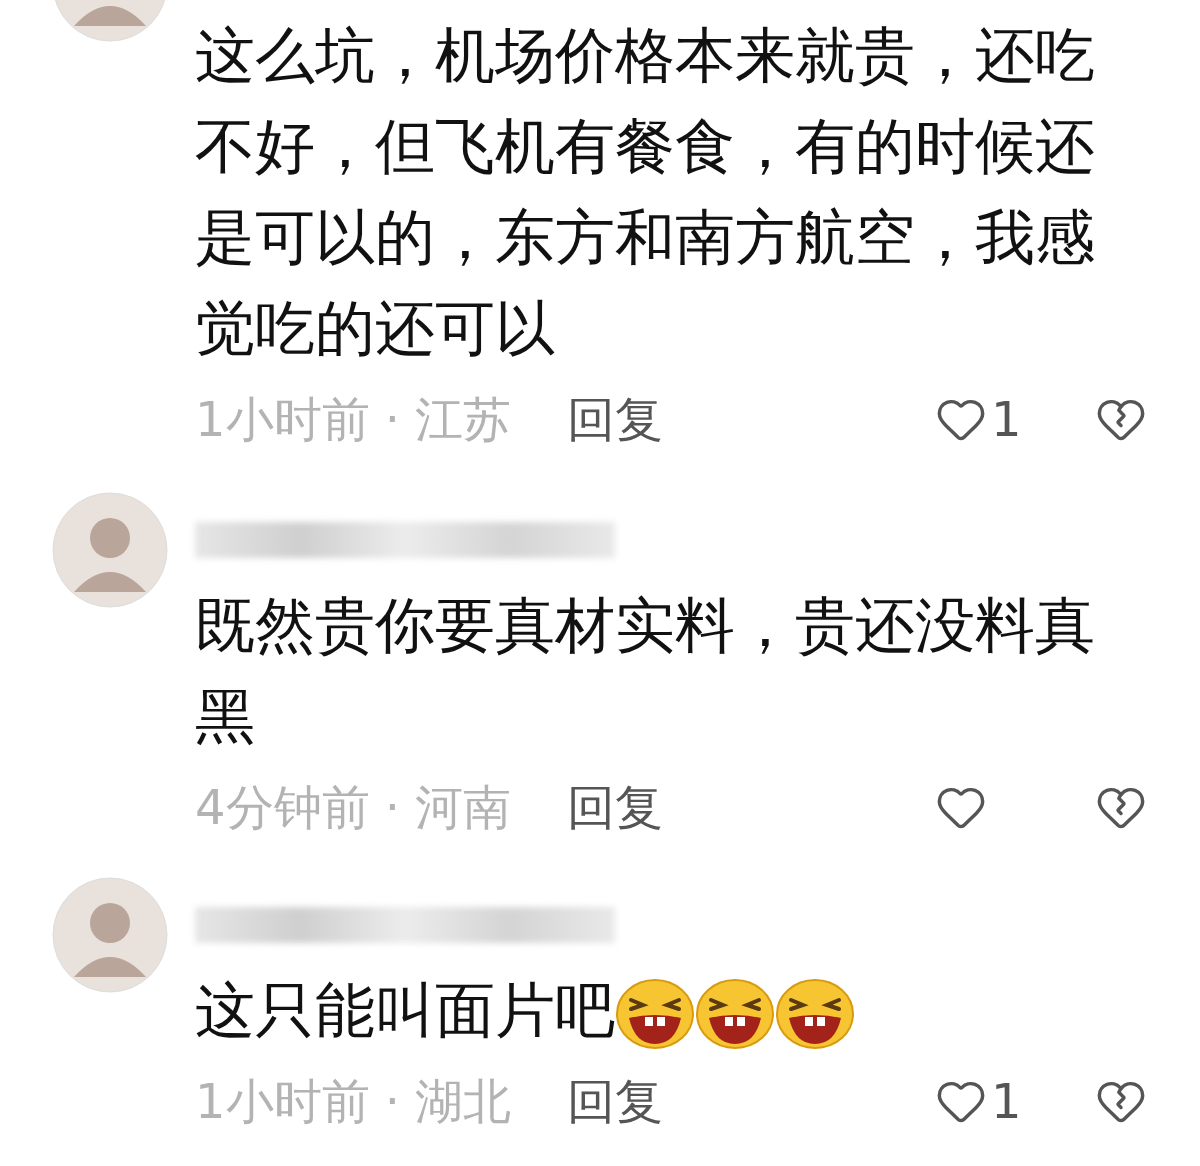  Describe the element at coordinates (353, 807) in the screenshot. I see `comment-meta: 4分钟前 · 河南` at that location.